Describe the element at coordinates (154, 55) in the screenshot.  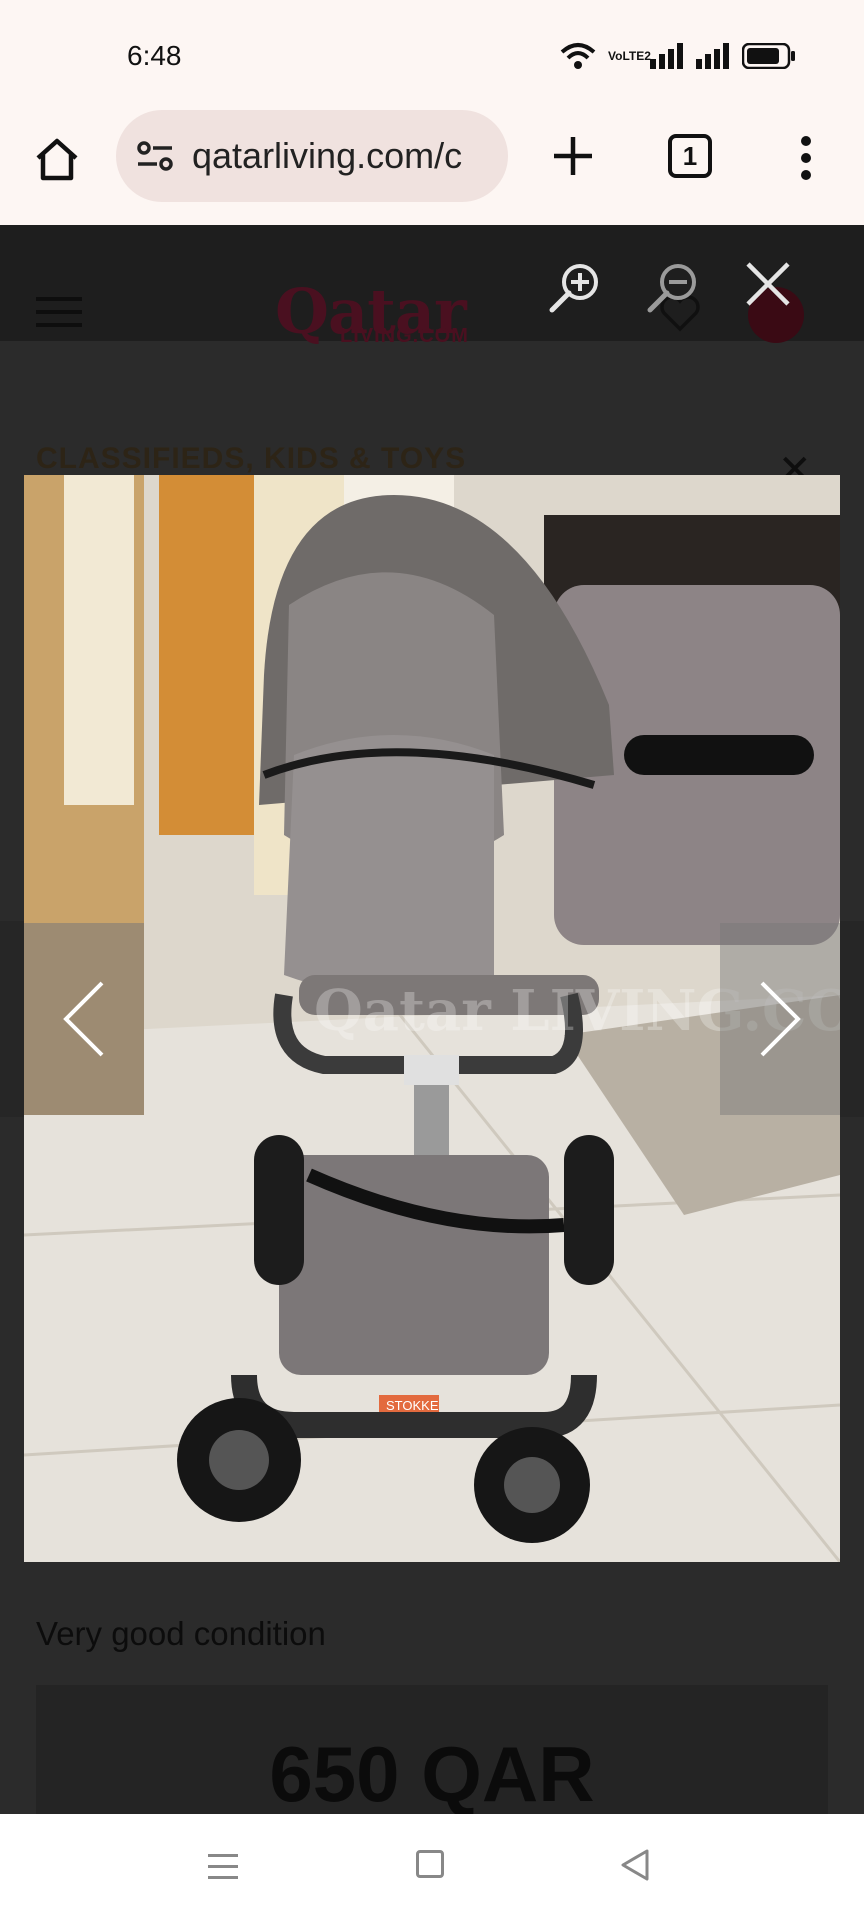
I see `status-time: 6:48` at that location.